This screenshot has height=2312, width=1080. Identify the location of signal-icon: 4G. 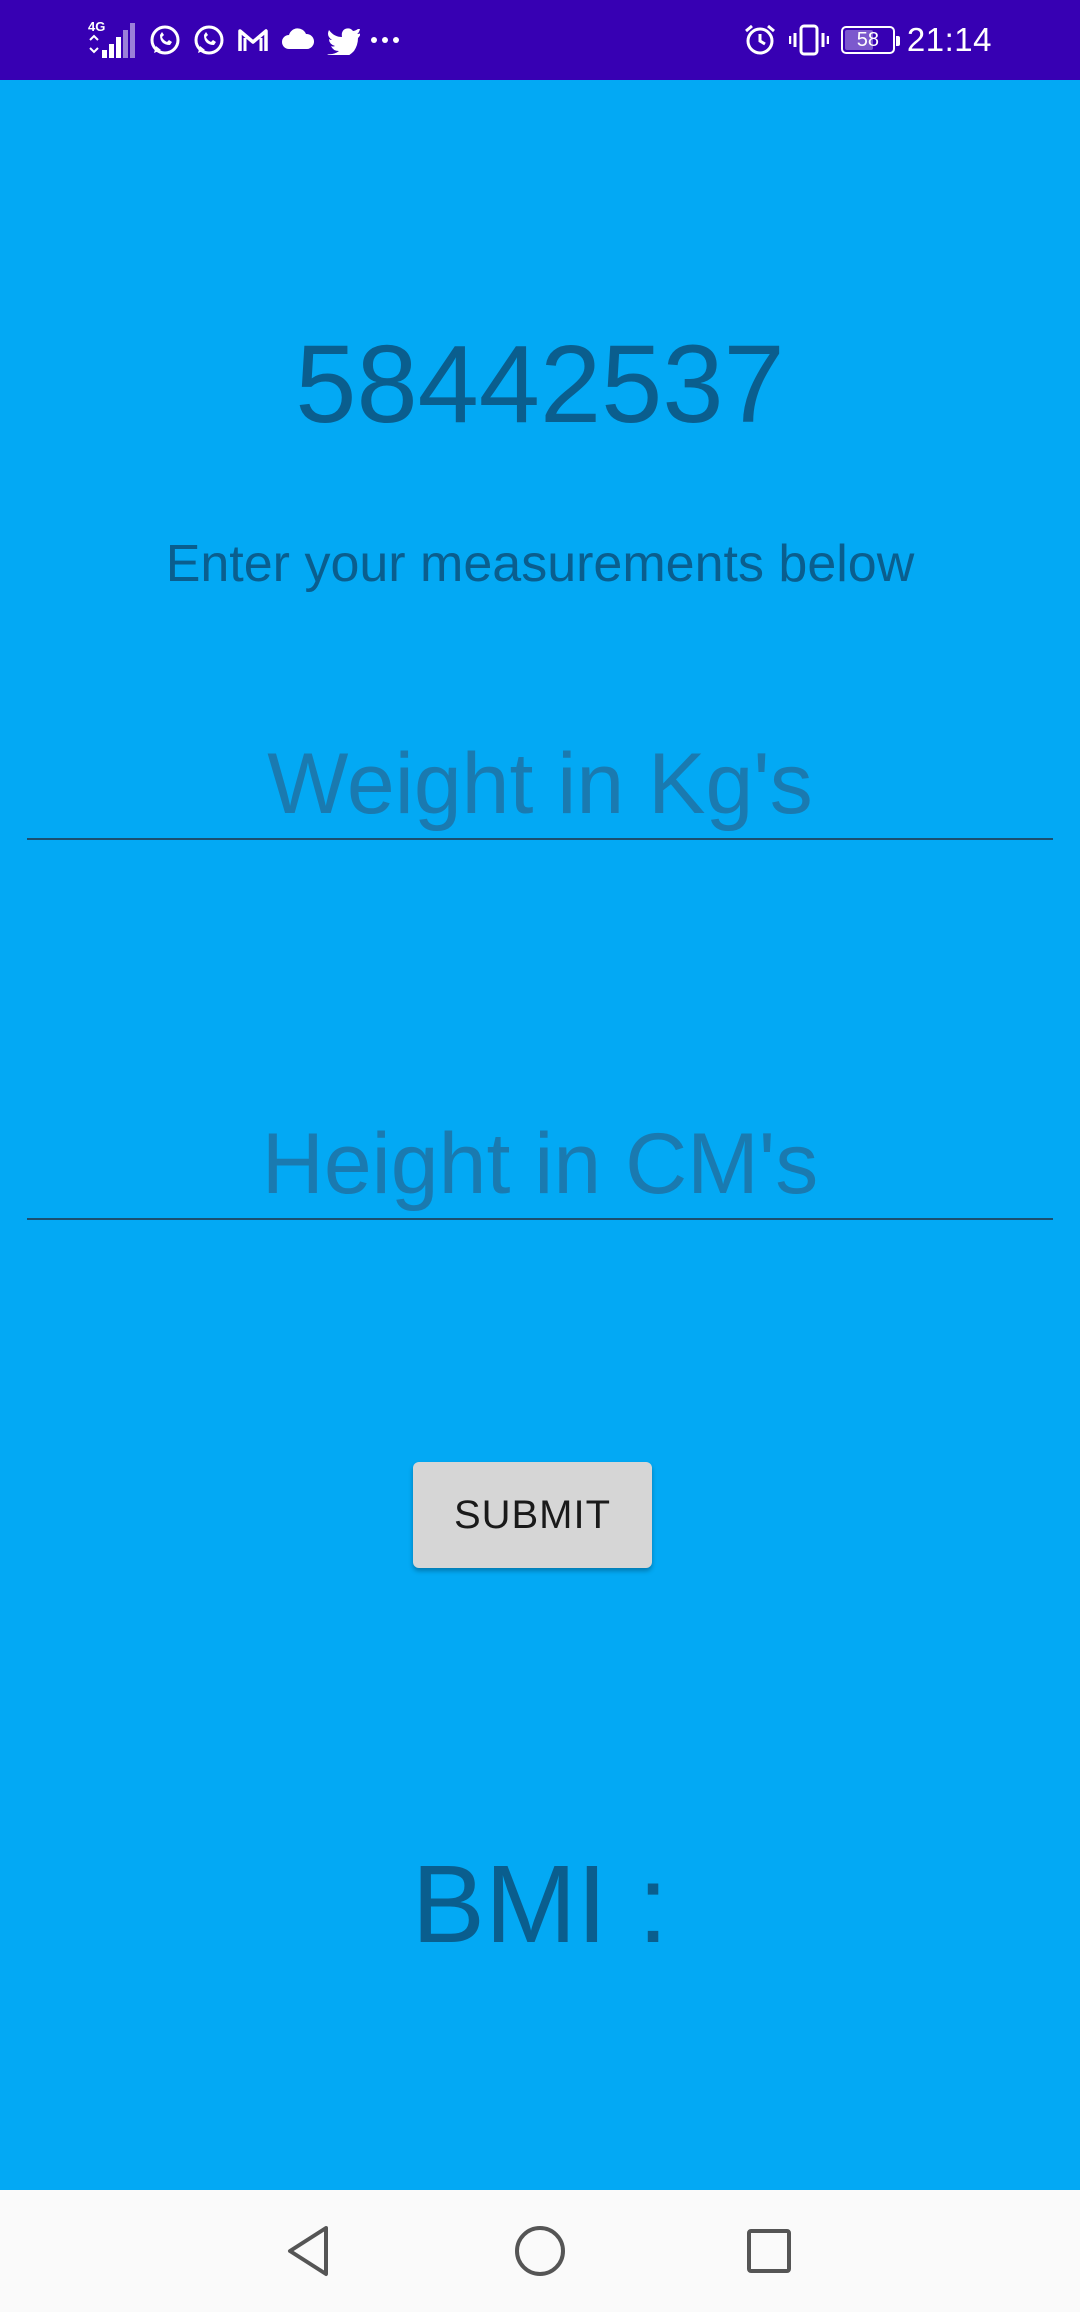
(113, 40).